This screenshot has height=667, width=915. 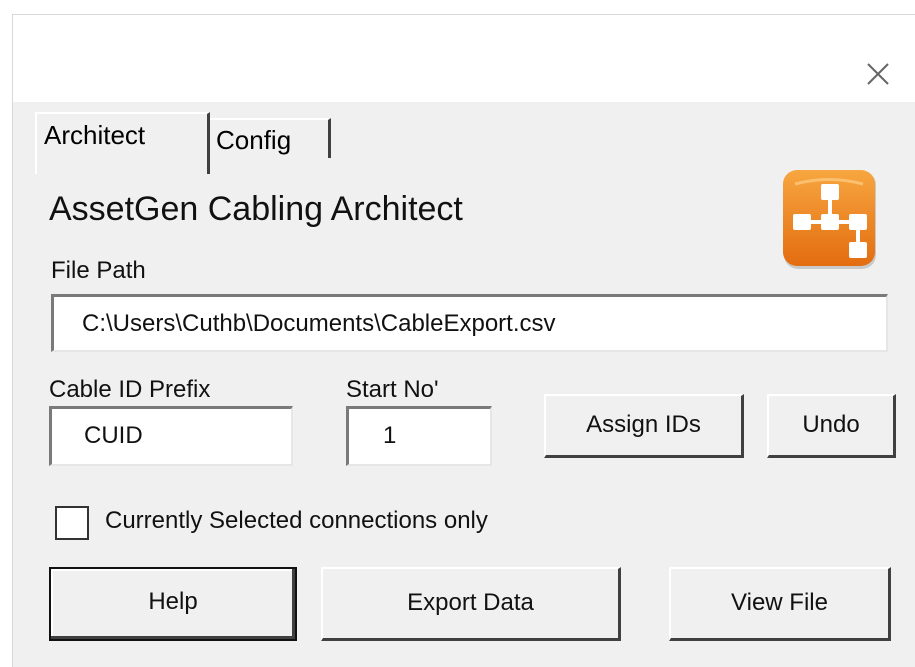 I want to click on start-no-label: Start No', so click(x=392, y=389).